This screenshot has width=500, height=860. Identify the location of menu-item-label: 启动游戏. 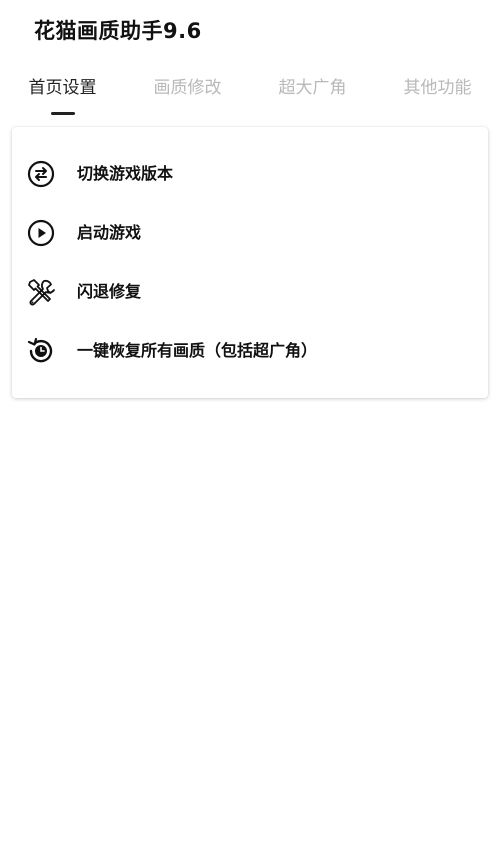
(109, 232).